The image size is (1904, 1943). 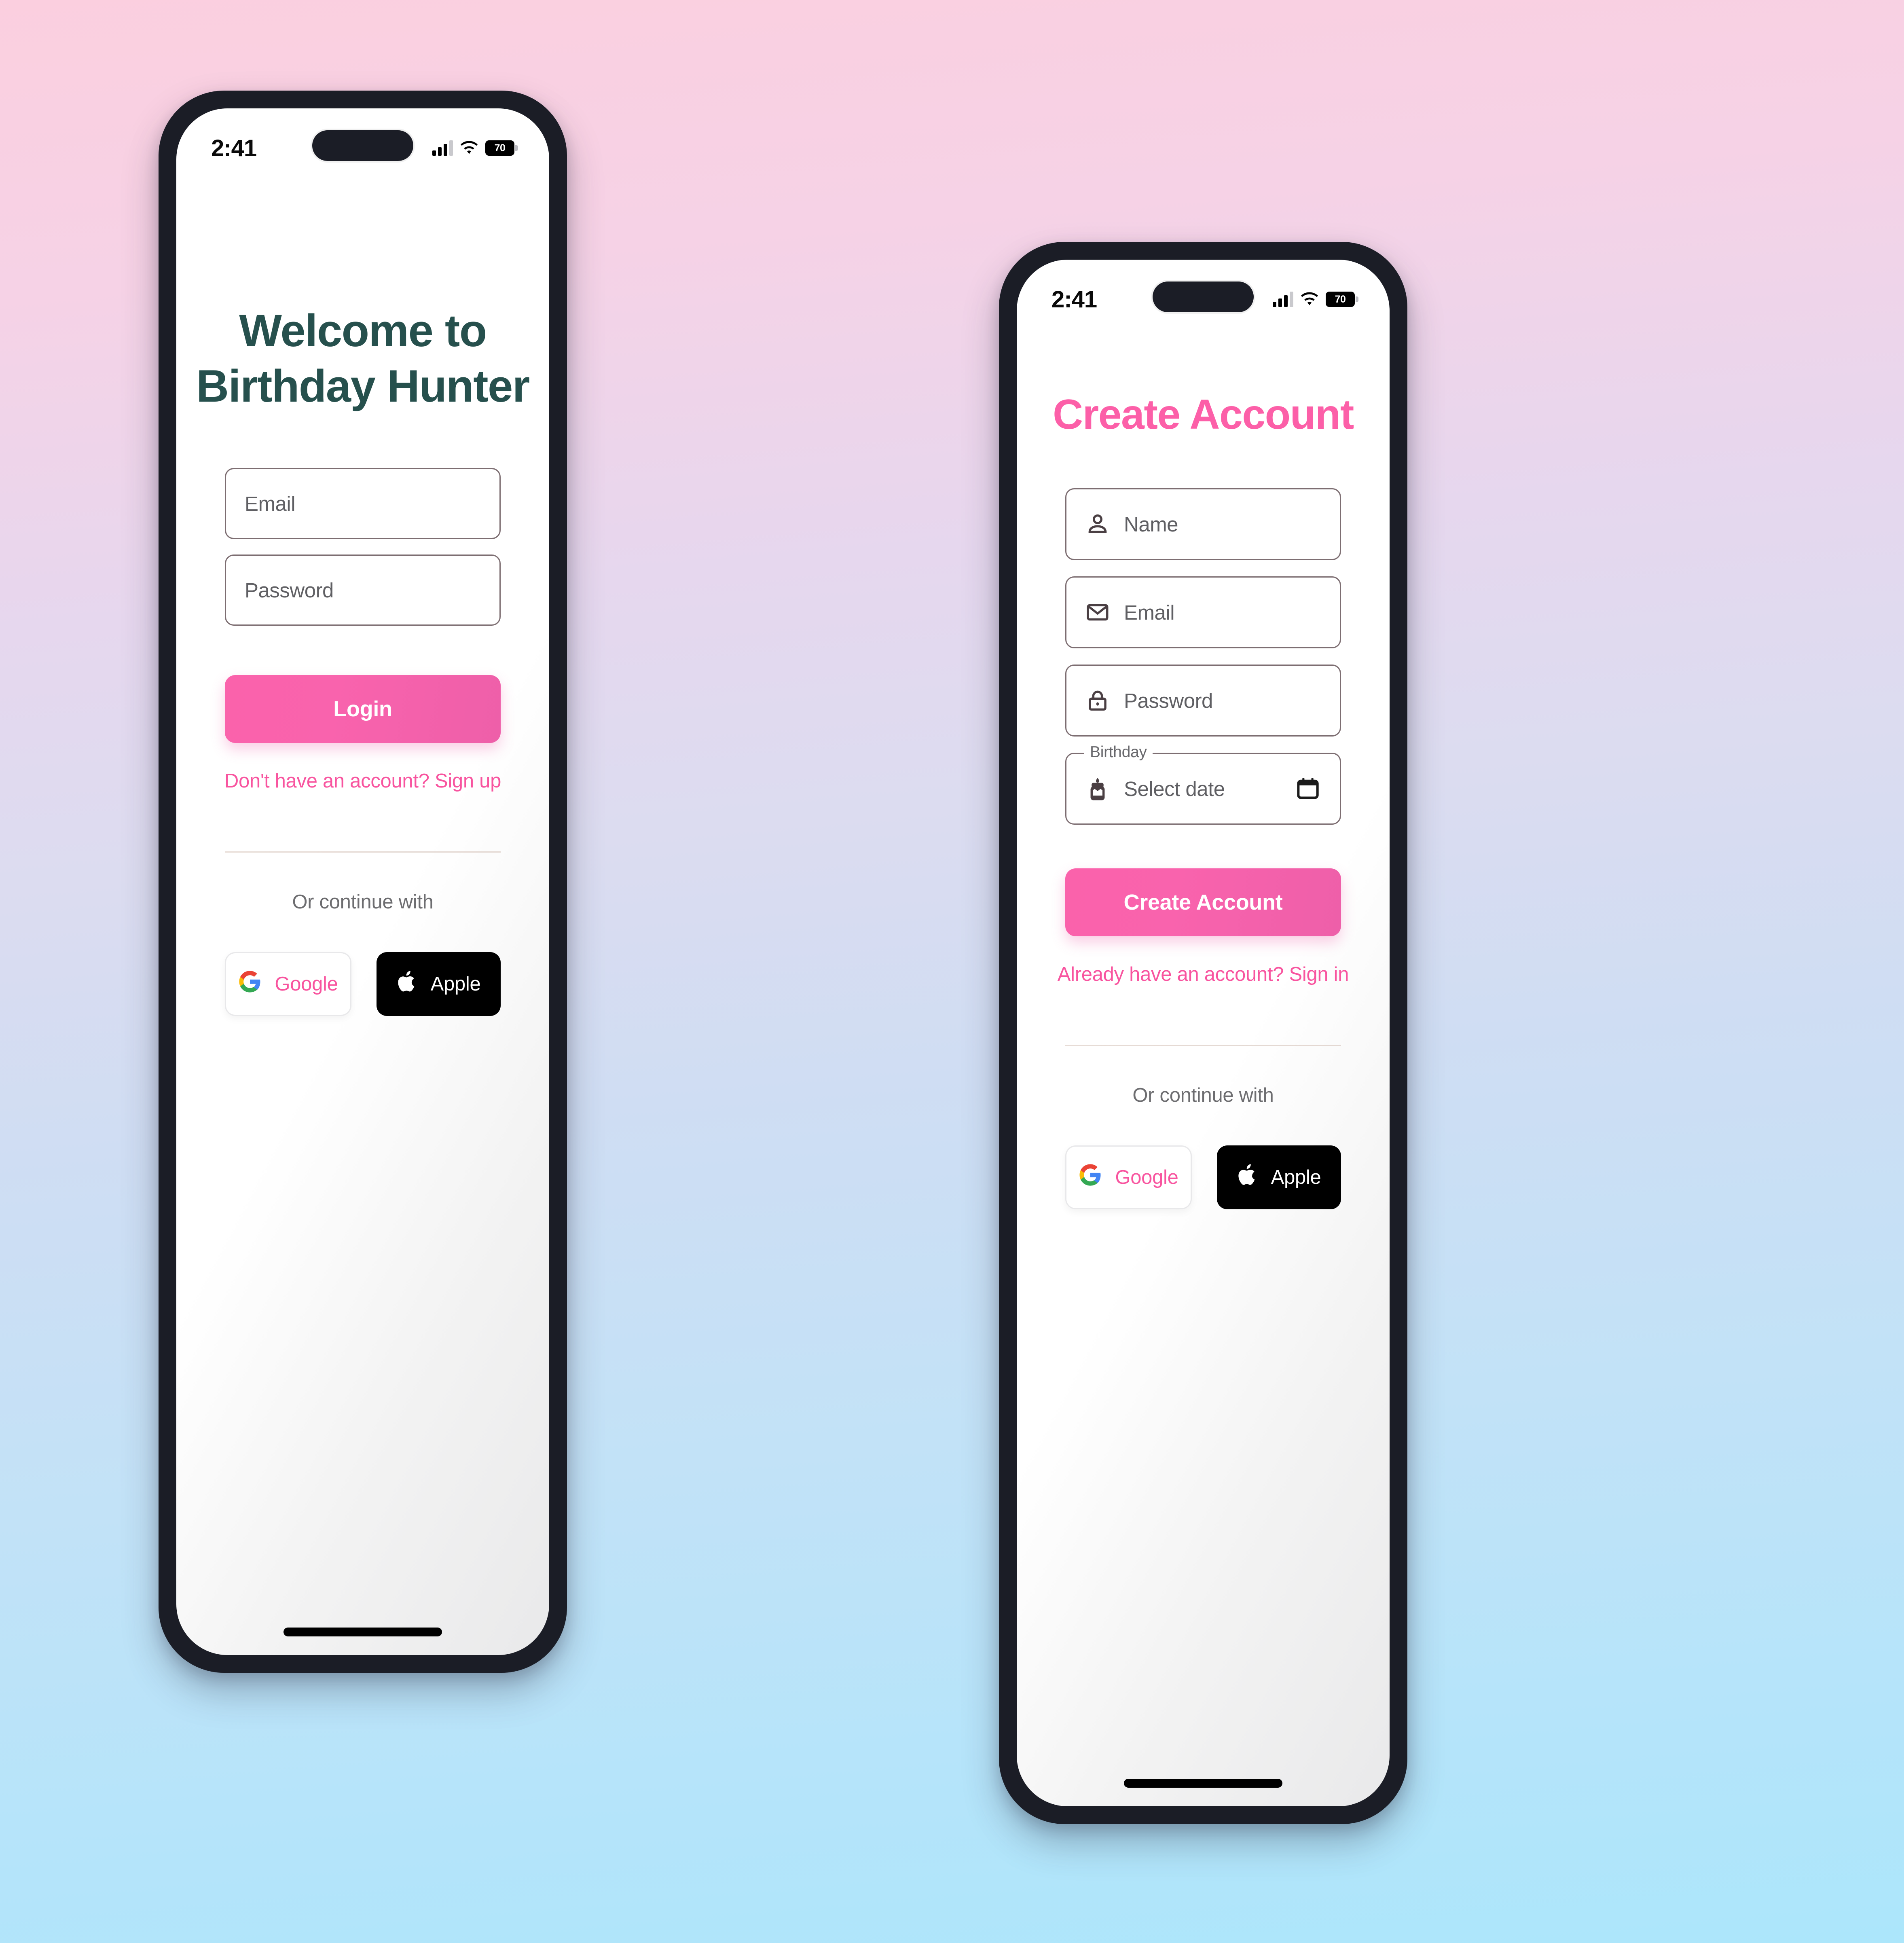 What do you see at coordinates (1308, 788) in the screenshot?
I see `calendar-icon` at bounding box center [1308, 788].